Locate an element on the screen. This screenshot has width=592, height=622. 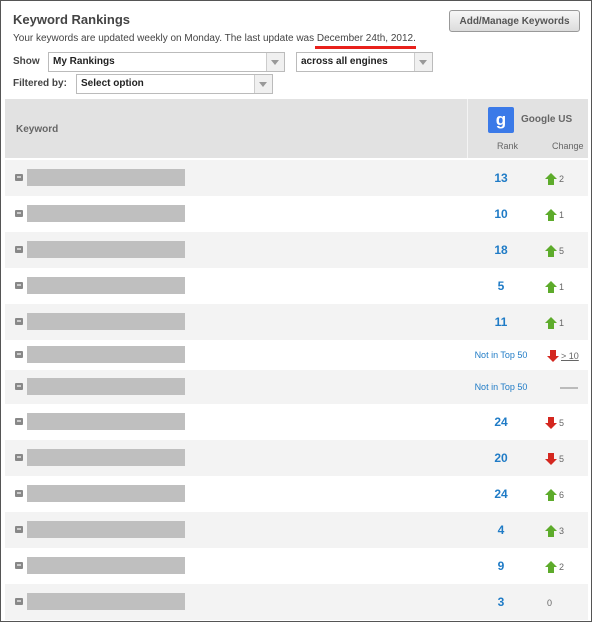
change-cell: > 10 is located at coordinates (563, 355).